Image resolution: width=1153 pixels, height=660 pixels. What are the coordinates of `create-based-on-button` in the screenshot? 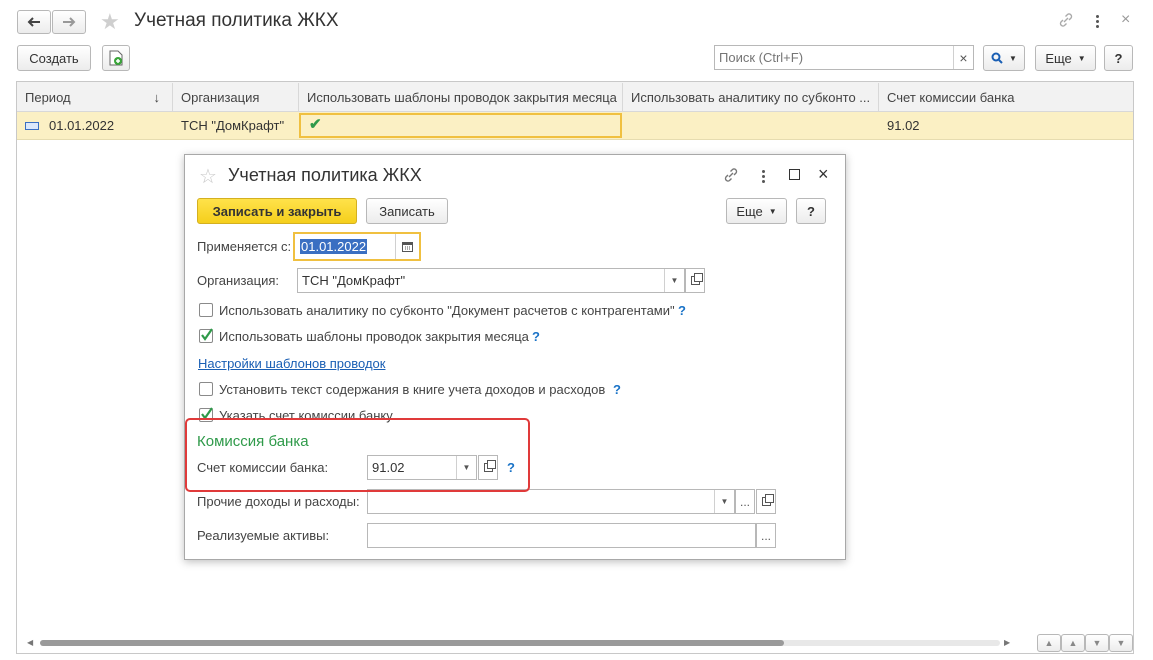 It's located at (116, 58).